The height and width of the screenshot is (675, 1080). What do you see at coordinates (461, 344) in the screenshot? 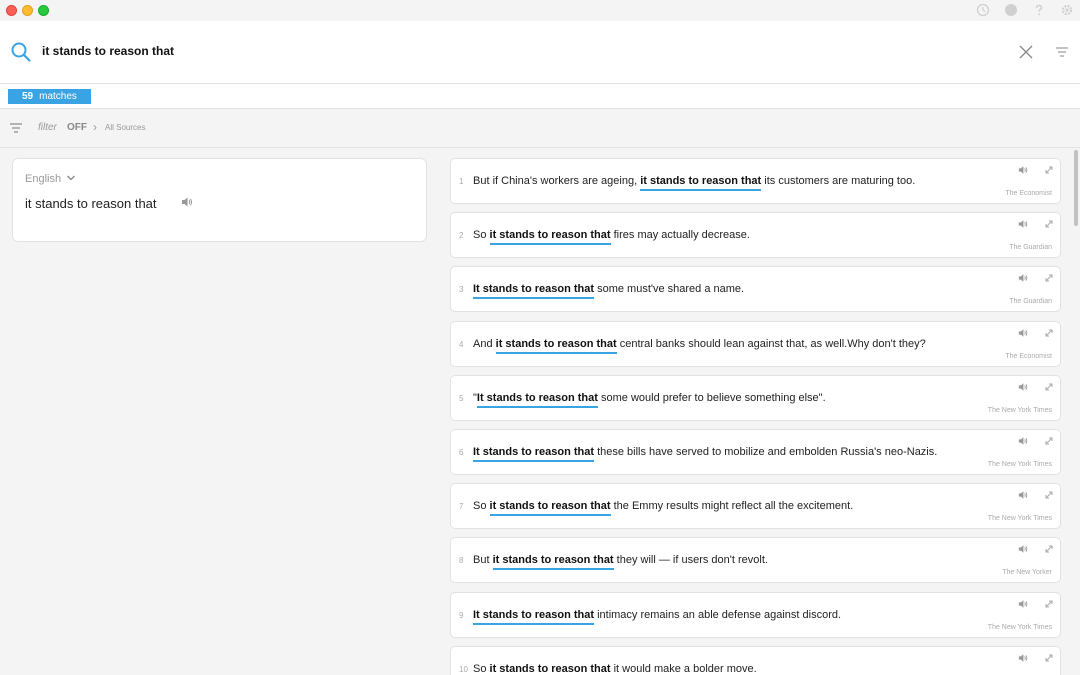
I see `result-number: 4` at bounding box center [461, 344].